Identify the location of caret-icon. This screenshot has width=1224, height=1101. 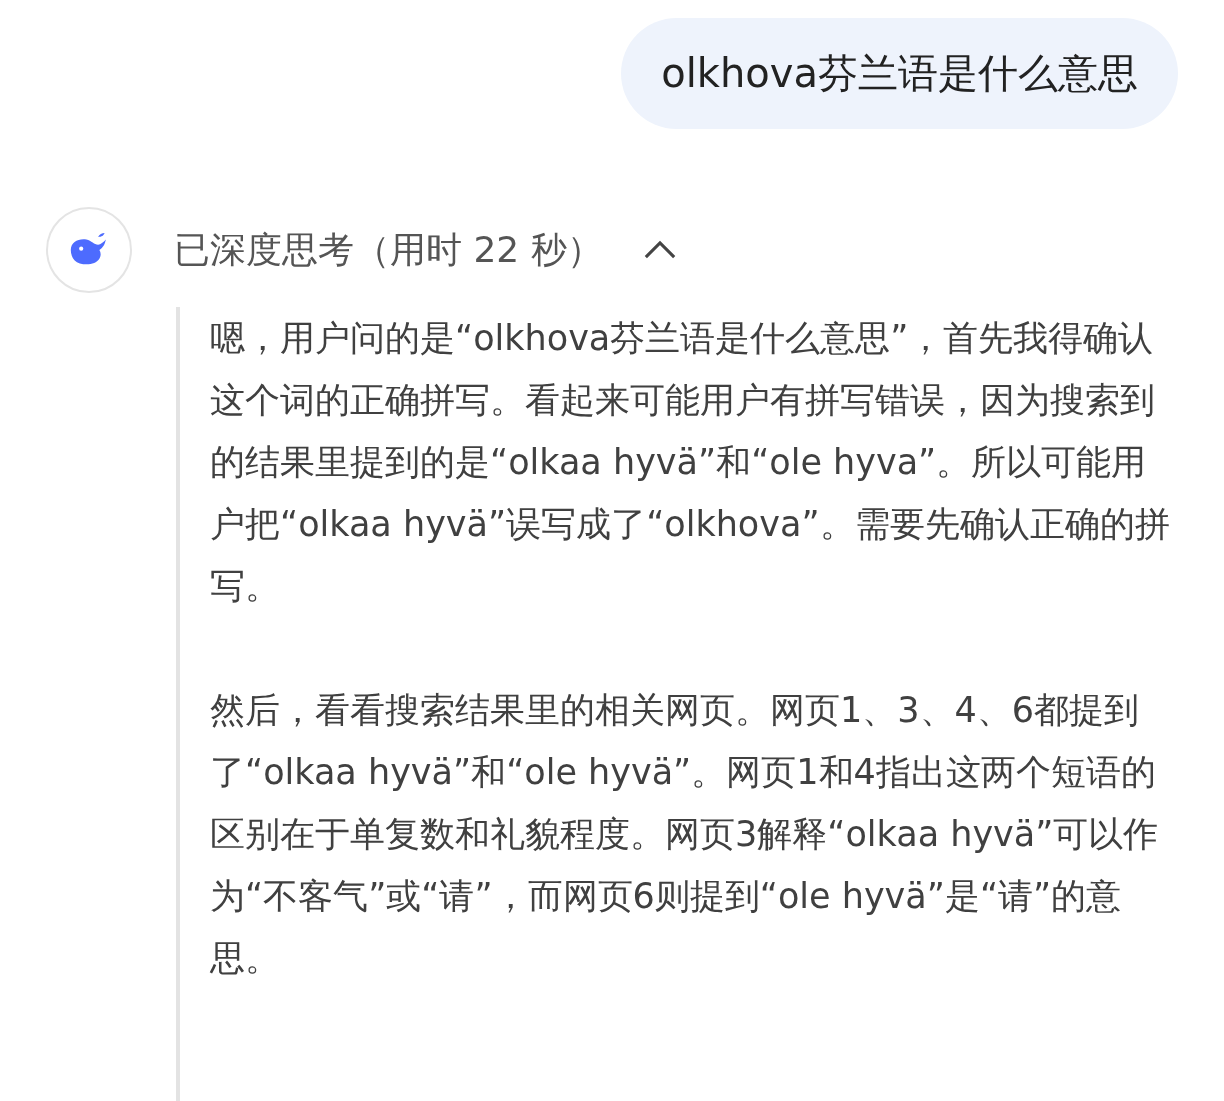
(659, 250).